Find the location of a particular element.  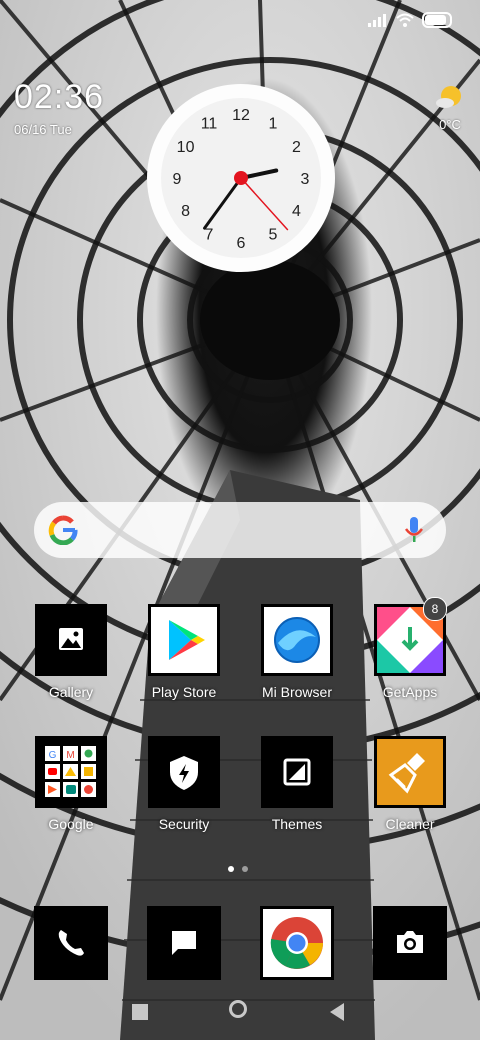

navigation-bar is located at coordinates (240, 1015).